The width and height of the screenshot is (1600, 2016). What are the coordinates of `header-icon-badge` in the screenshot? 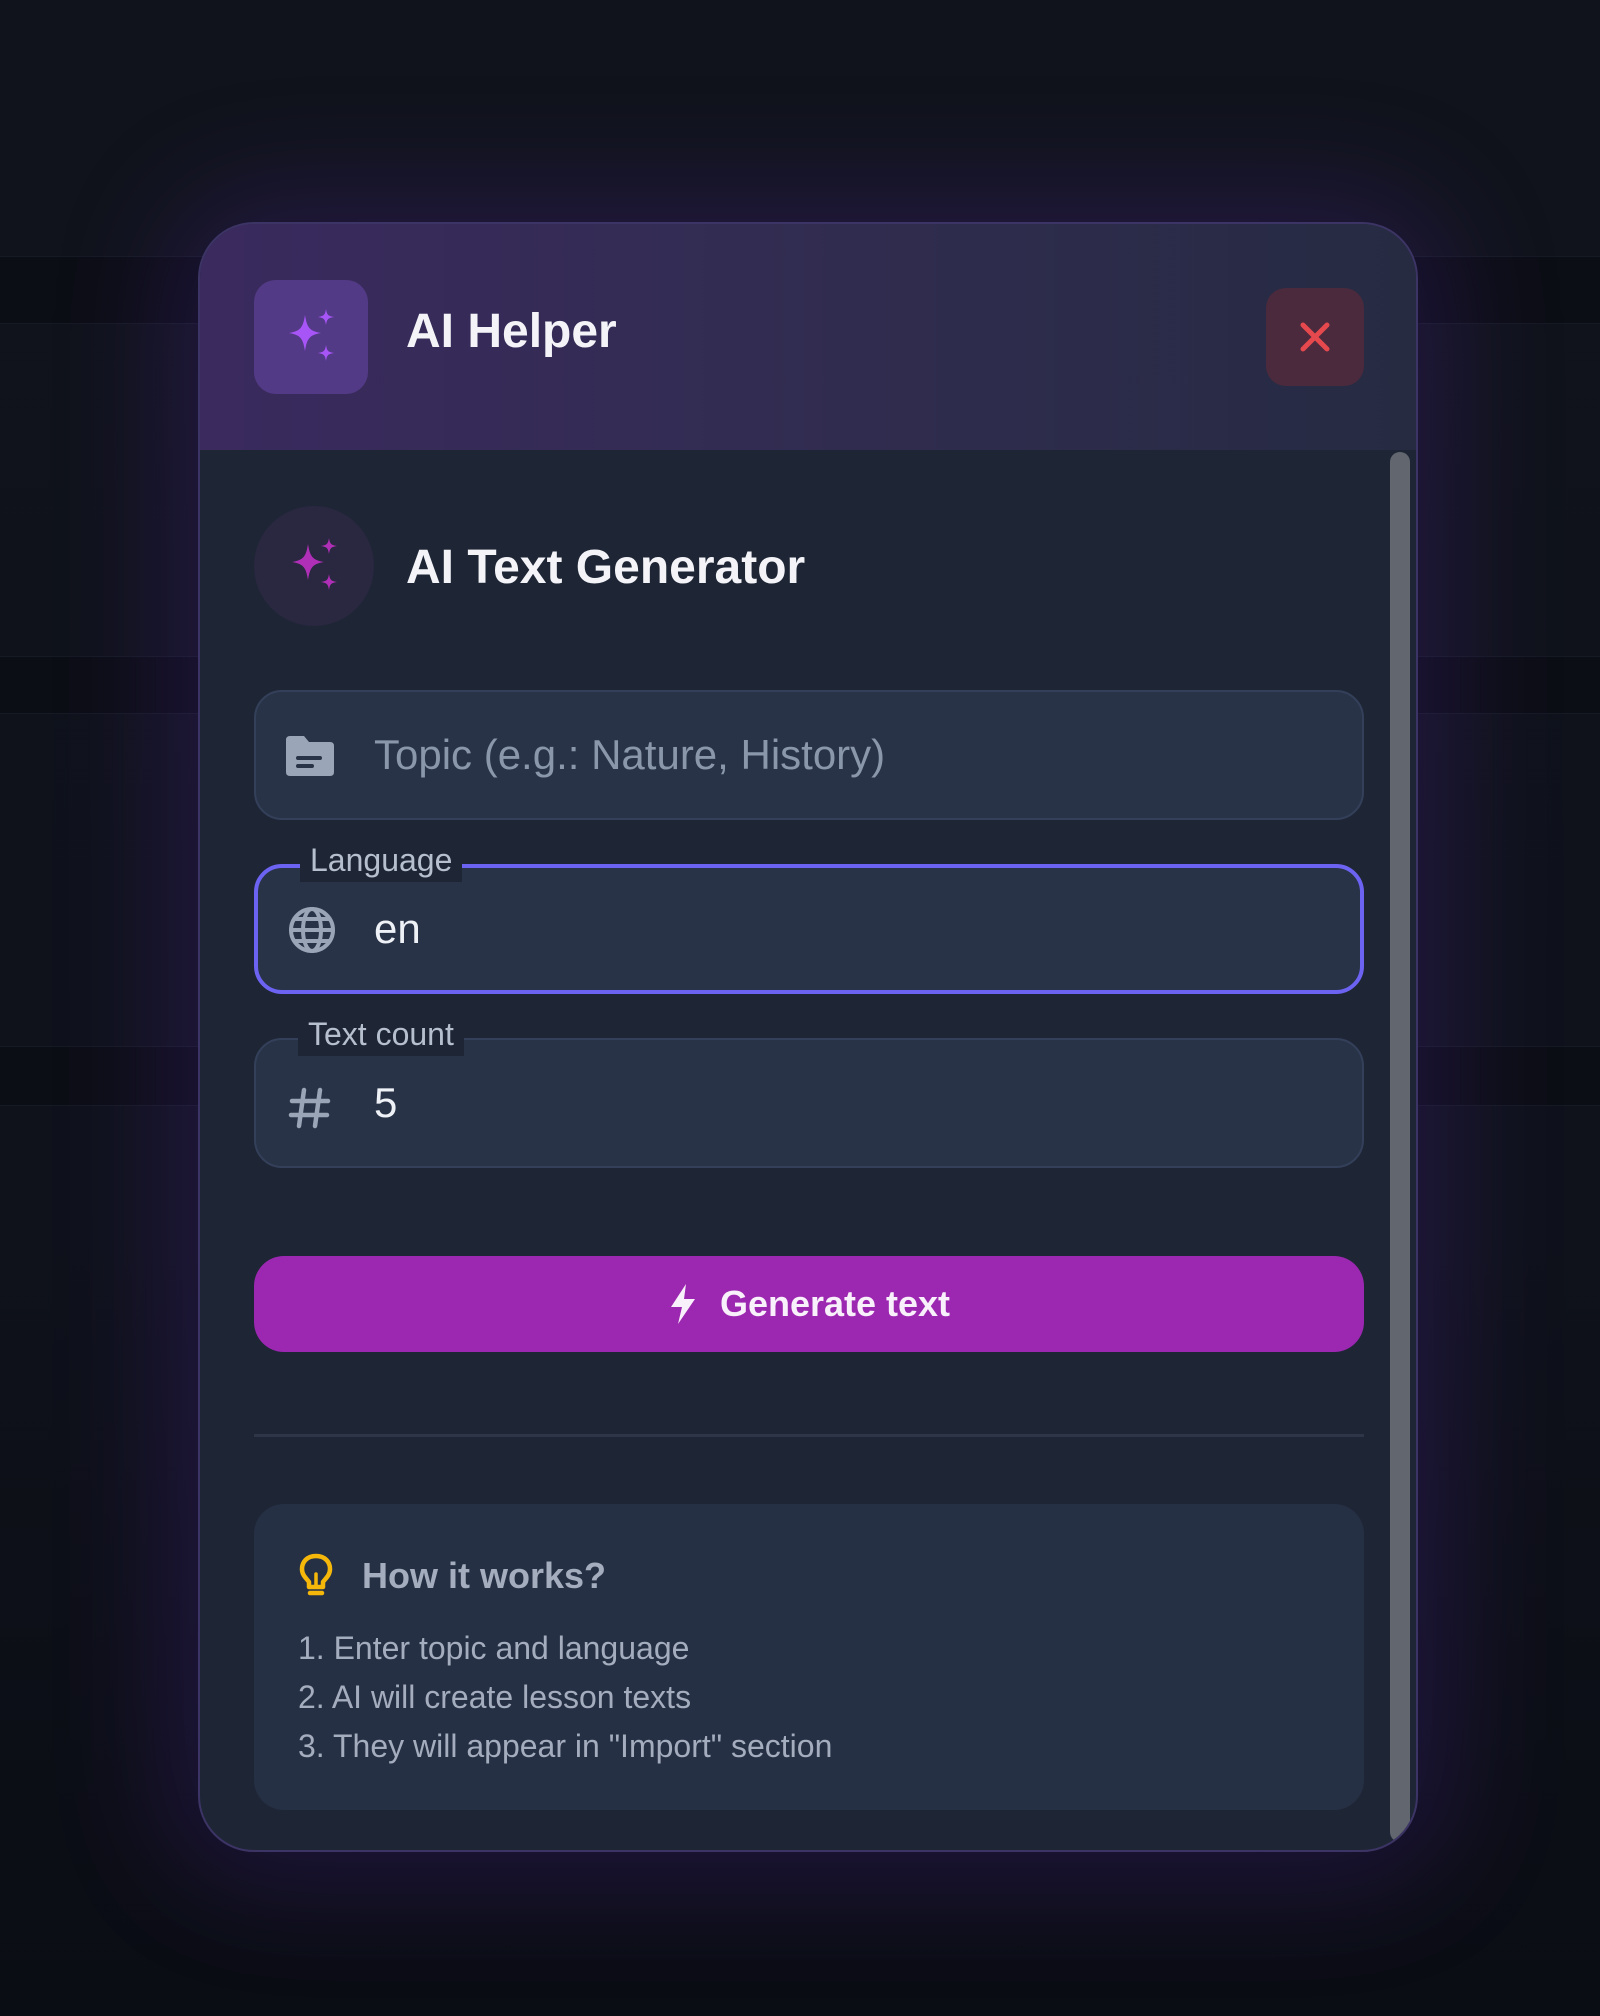 It's located at (311, 337).